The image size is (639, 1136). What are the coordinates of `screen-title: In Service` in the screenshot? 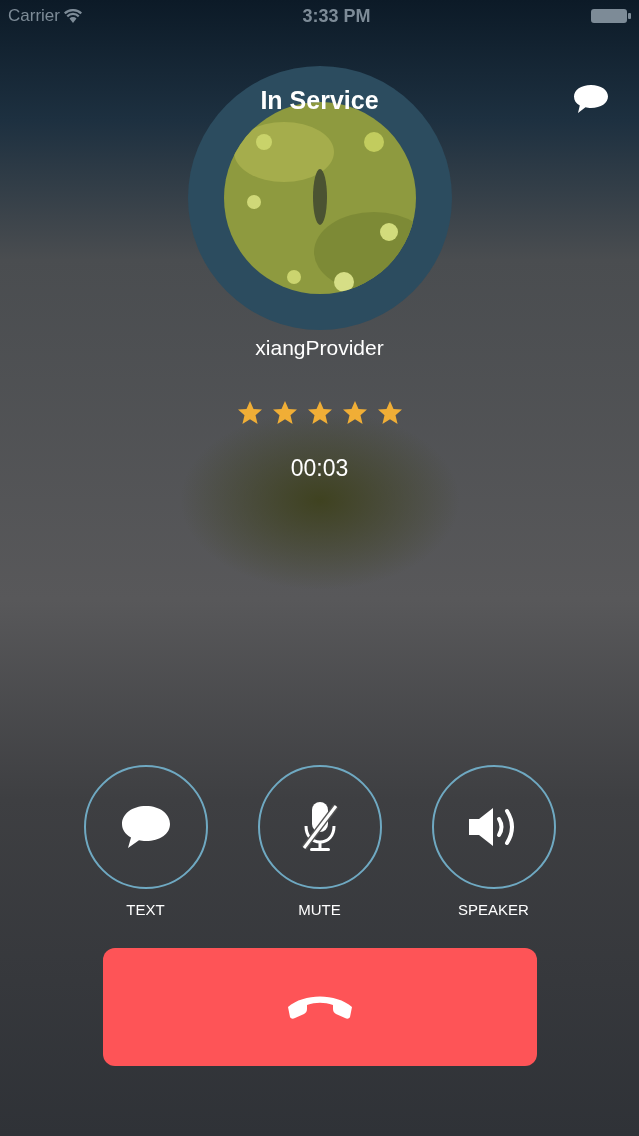 It's located at (319, 100).